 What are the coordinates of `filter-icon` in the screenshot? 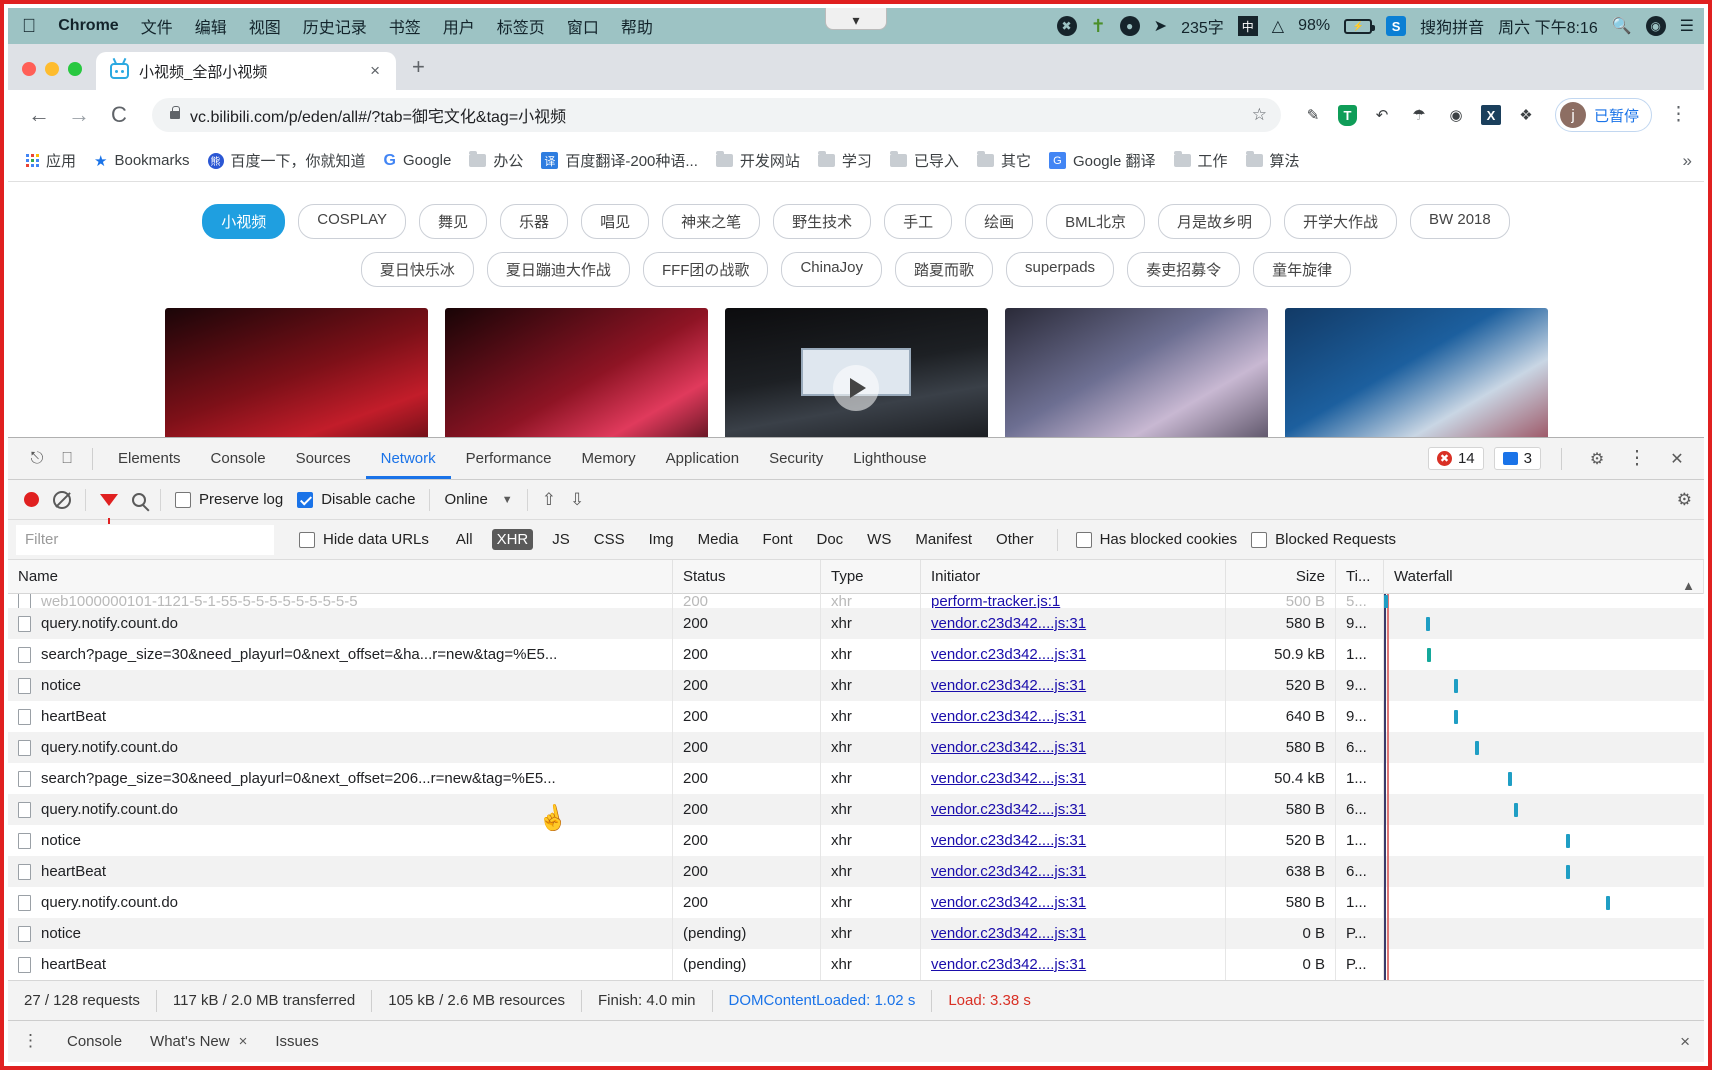 It's located at (109, 508).